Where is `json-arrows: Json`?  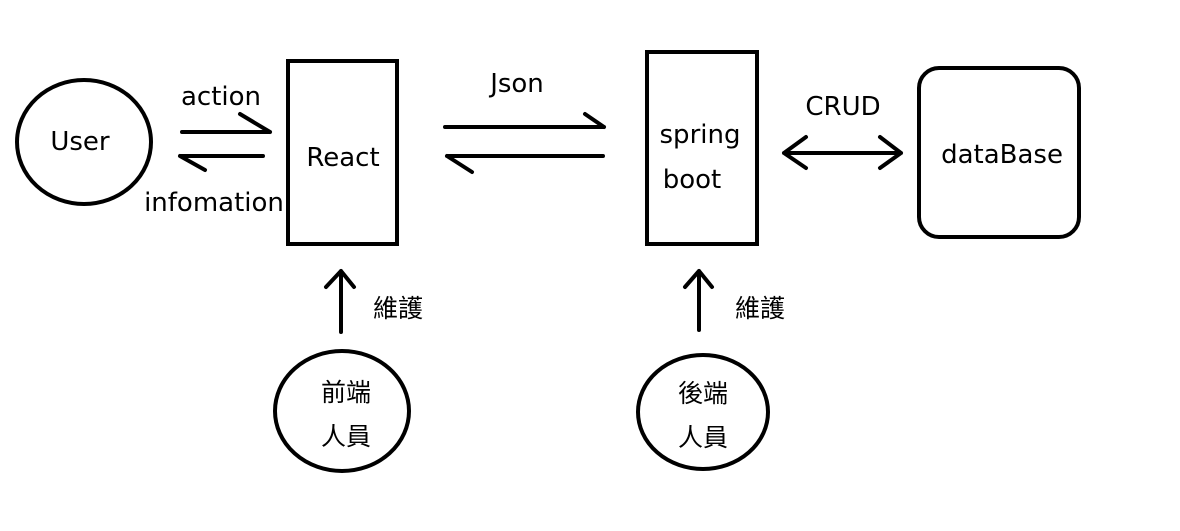 json-arrows: Json is located at coordinates (524, 121).